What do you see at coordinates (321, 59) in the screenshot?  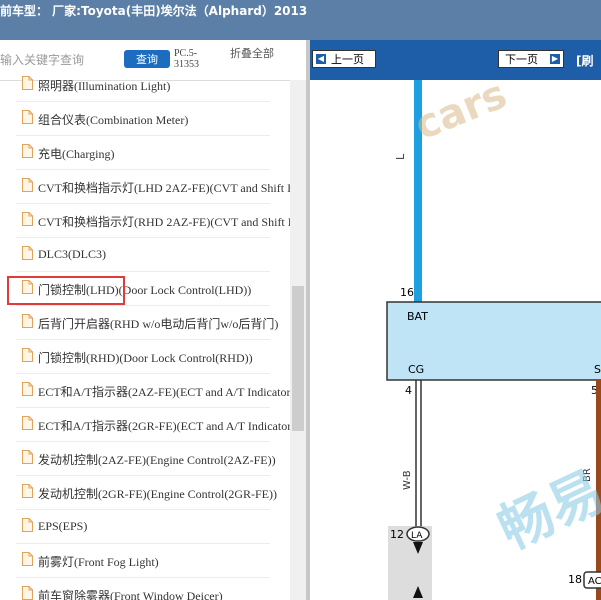 I see `left-arrow-icon: ◀` at bounding box center [321, 59].